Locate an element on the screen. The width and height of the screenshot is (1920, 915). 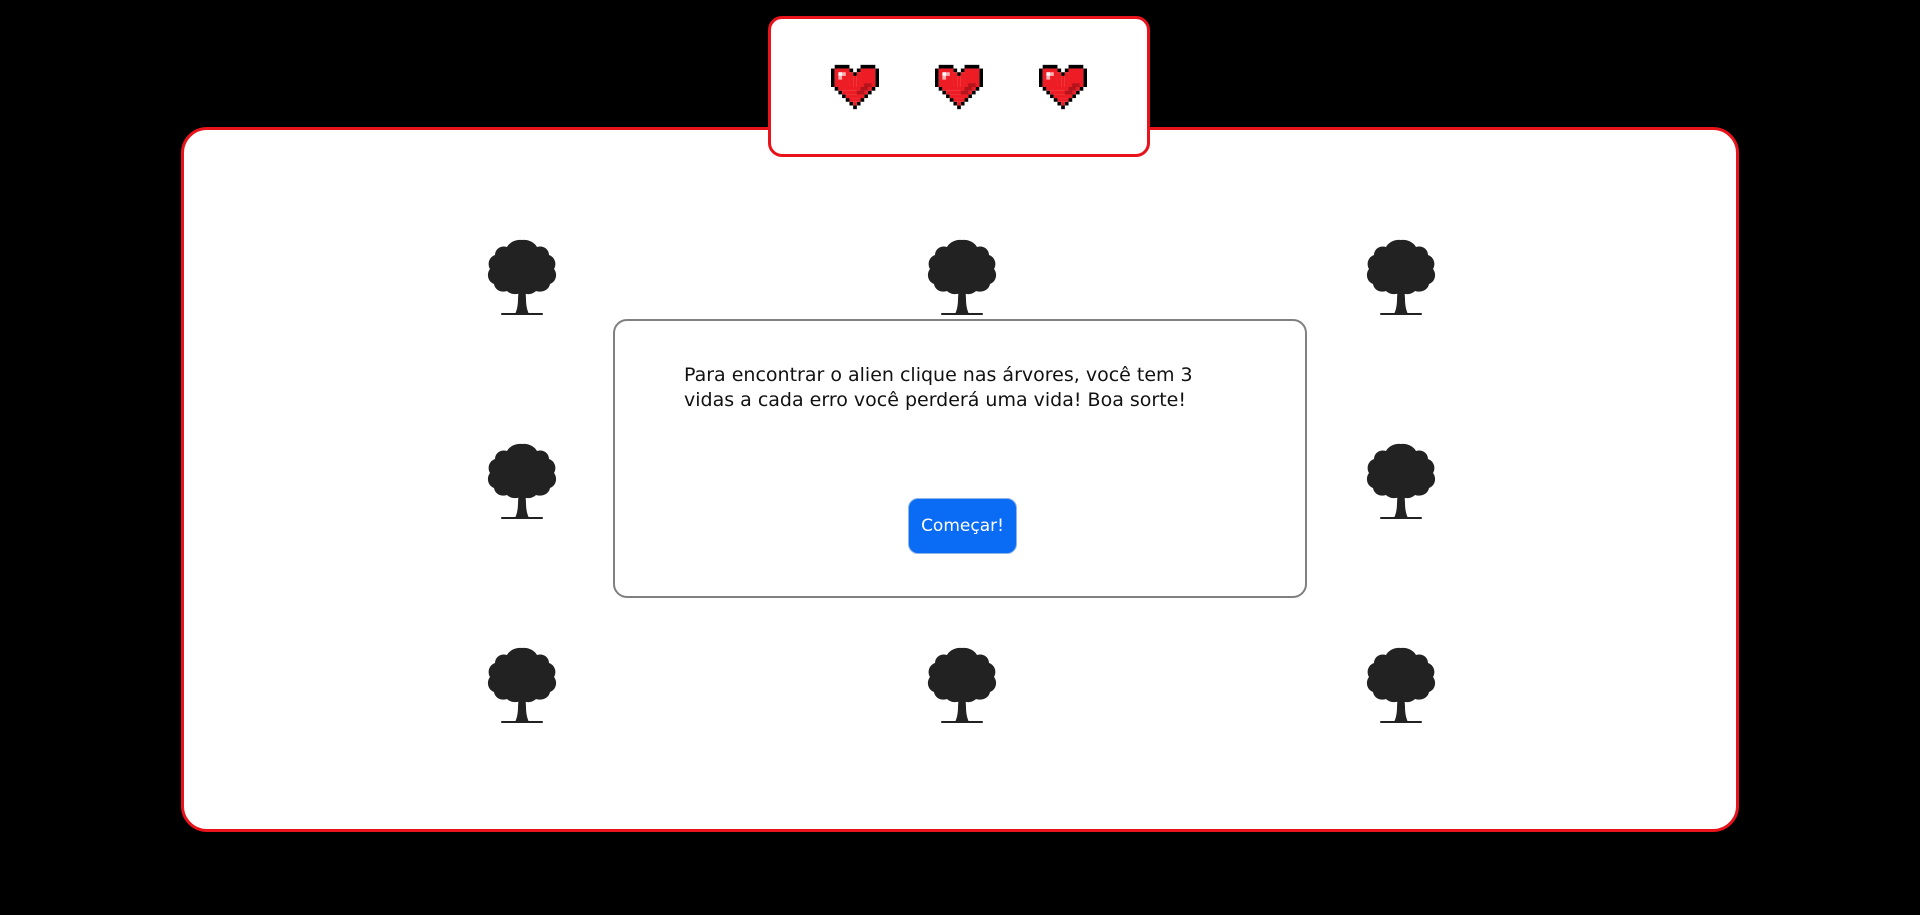
lives-panel is located at coordinates (959, 86).